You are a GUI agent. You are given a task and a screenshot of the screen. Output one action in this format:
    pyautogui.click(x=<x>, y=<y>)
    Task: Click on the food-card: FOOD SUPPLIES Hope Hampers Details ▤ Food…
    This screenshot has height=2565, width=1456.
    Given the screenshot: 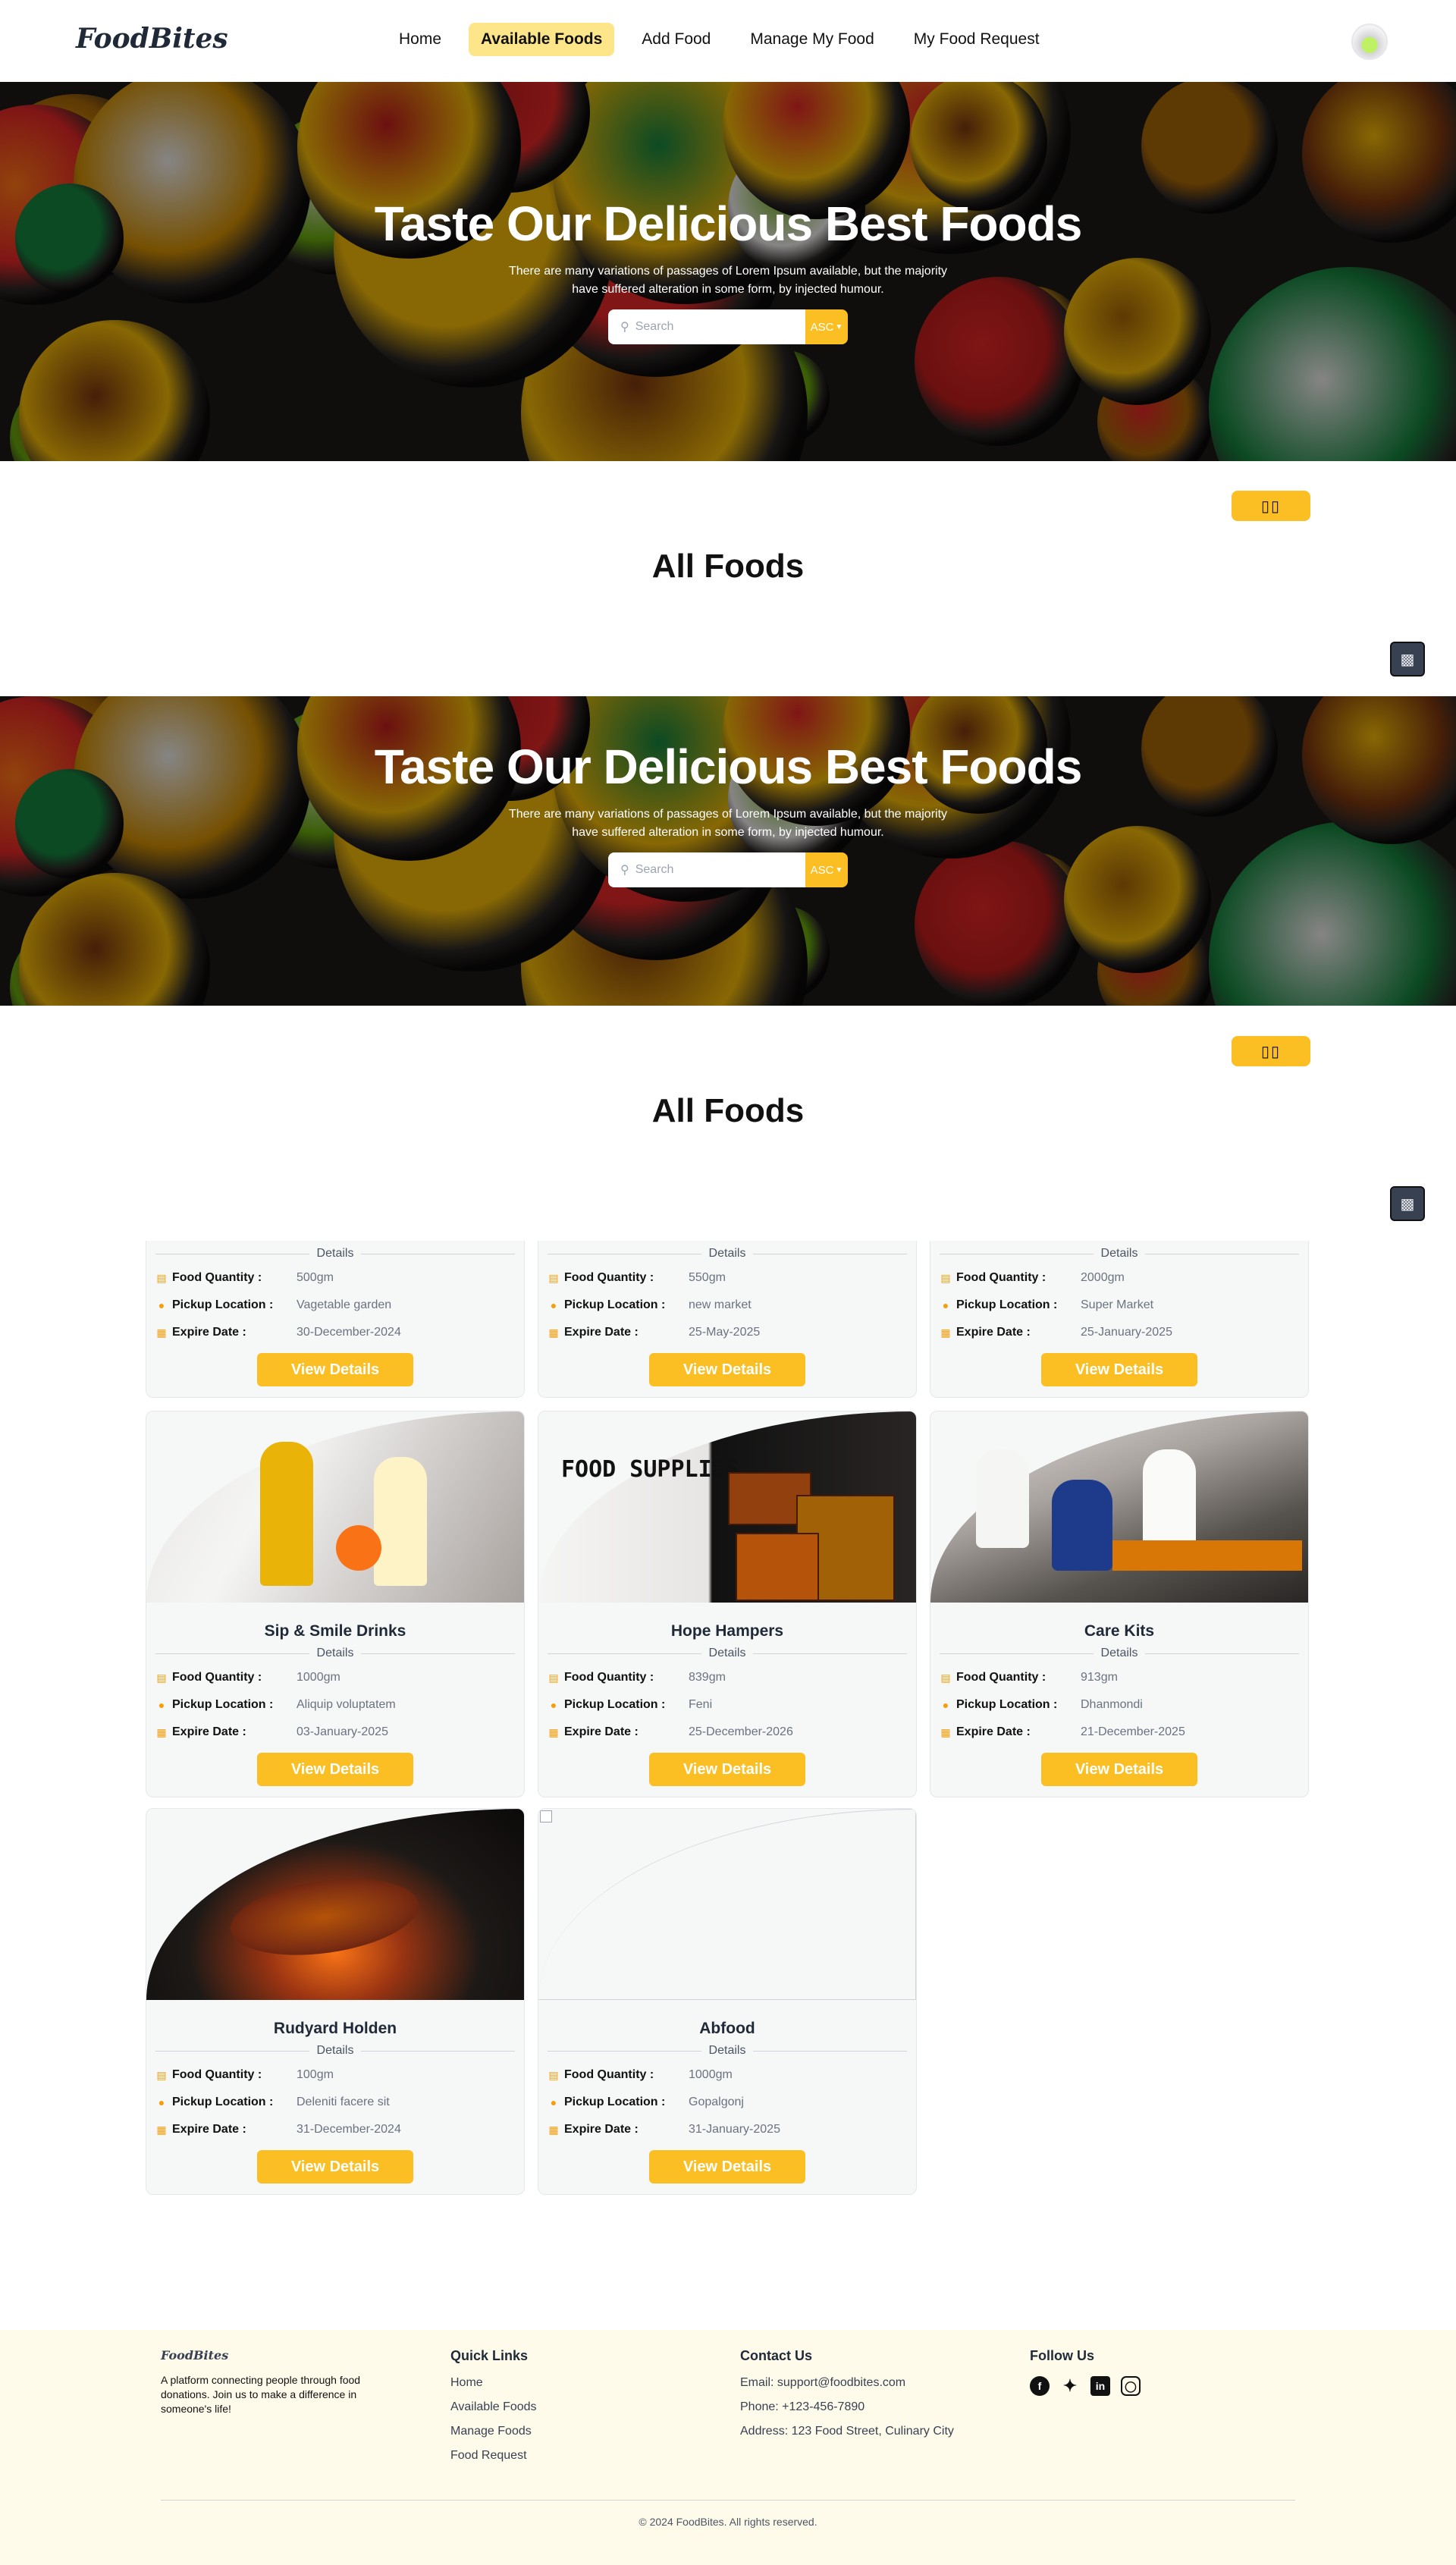 What is the action you would take?
    pyautogui.click(x=727, y=1604)
    